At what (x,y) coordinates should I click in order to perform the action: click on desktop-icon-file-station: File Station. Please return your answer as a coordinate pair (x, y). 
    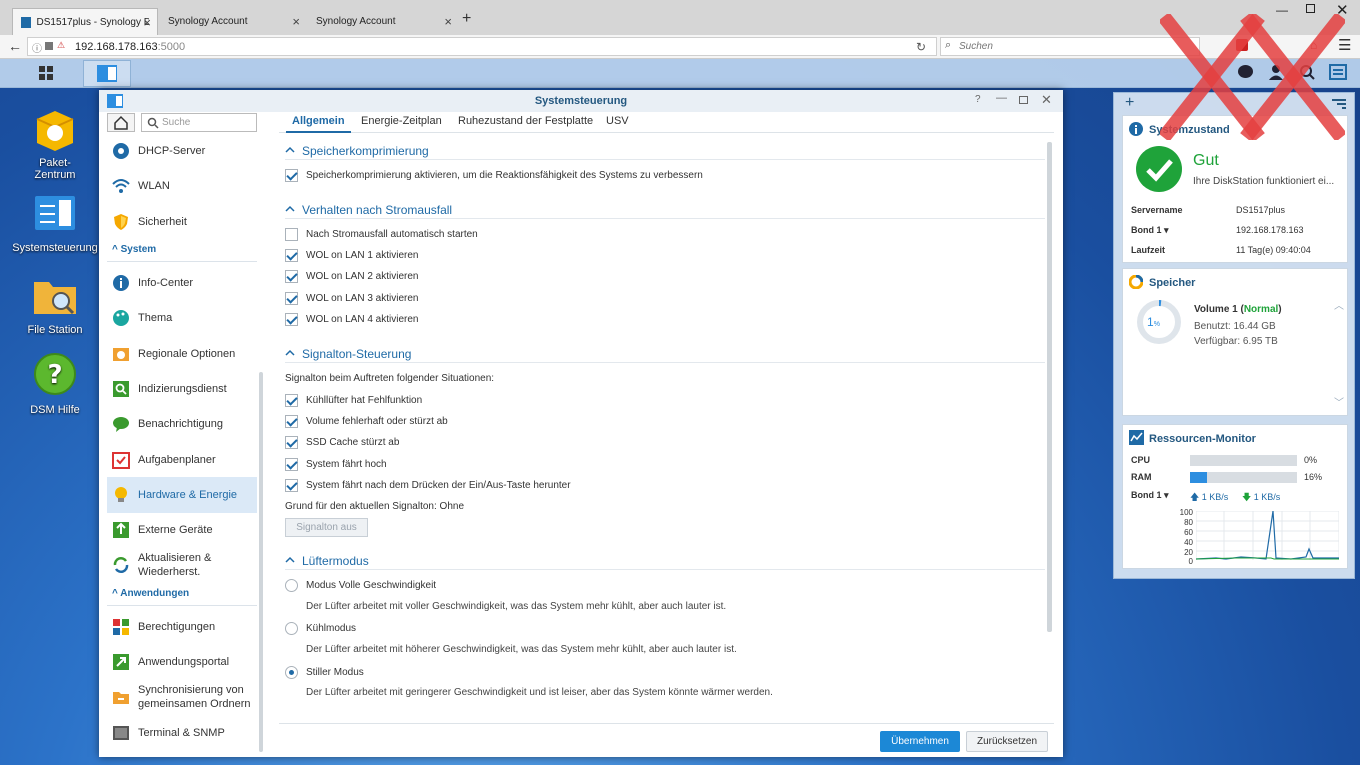
    Looking at the image, I should click on (55, 304).